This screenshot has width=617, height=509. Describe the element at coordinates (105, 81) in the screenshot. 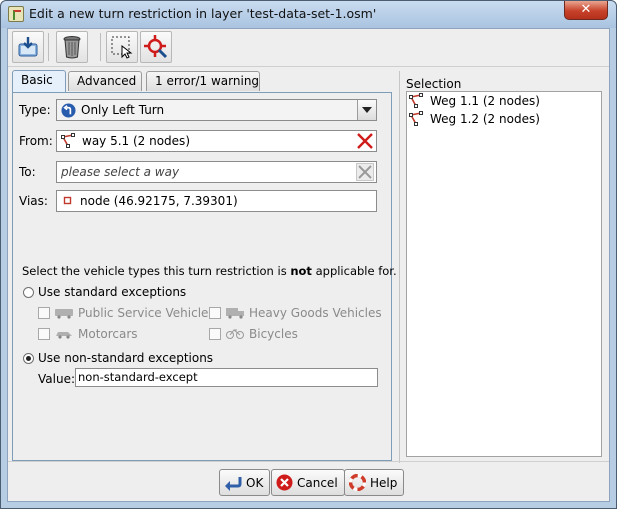

I see `tab-advanced: Advanced` at that location.